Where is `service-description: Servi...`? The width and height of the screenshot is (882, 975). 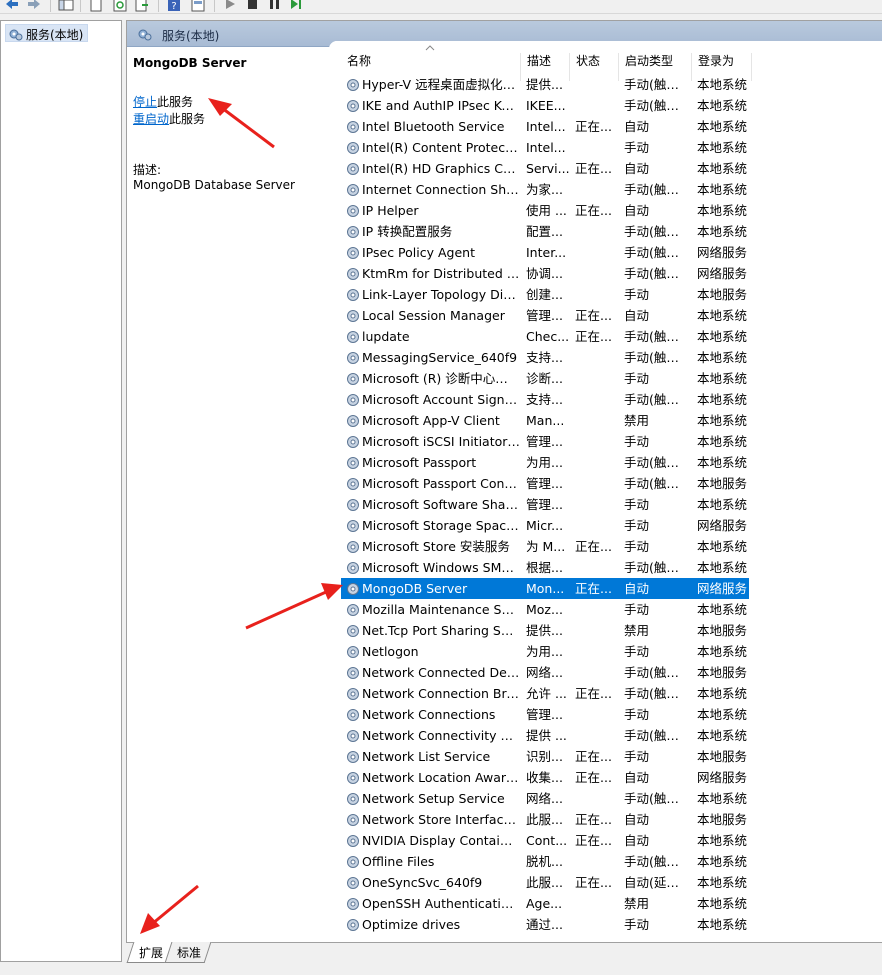
service-description: Servi... is located at coordinates (548, 168).